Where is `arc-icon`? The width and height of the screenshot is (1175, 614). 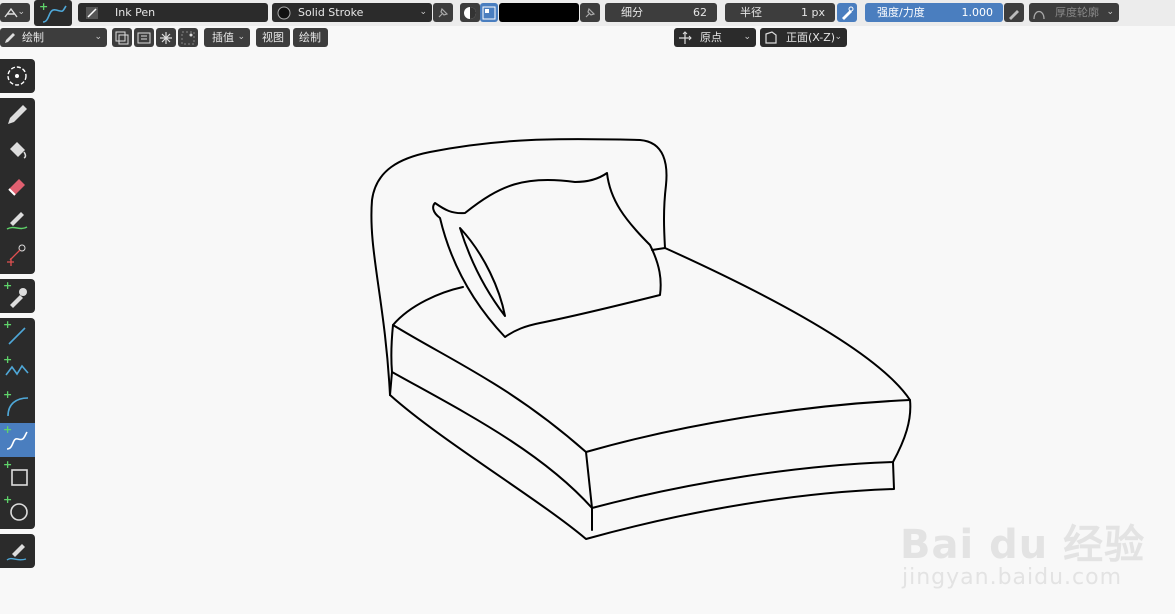
arc-icon is located at coordinates (18, 407).